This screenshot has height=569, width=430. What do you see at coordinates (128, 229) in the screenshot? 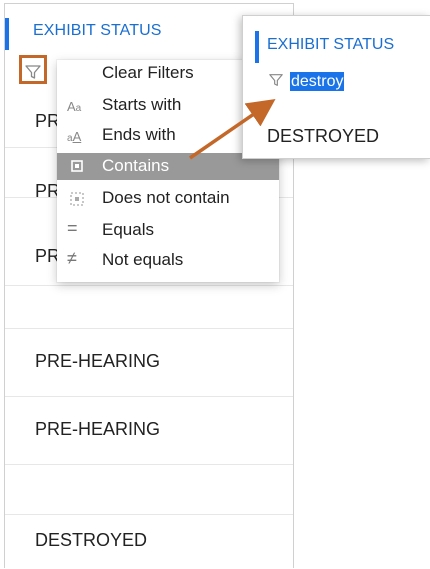
I see `menu-item-label: Equals` at bounding box center [128, 229].